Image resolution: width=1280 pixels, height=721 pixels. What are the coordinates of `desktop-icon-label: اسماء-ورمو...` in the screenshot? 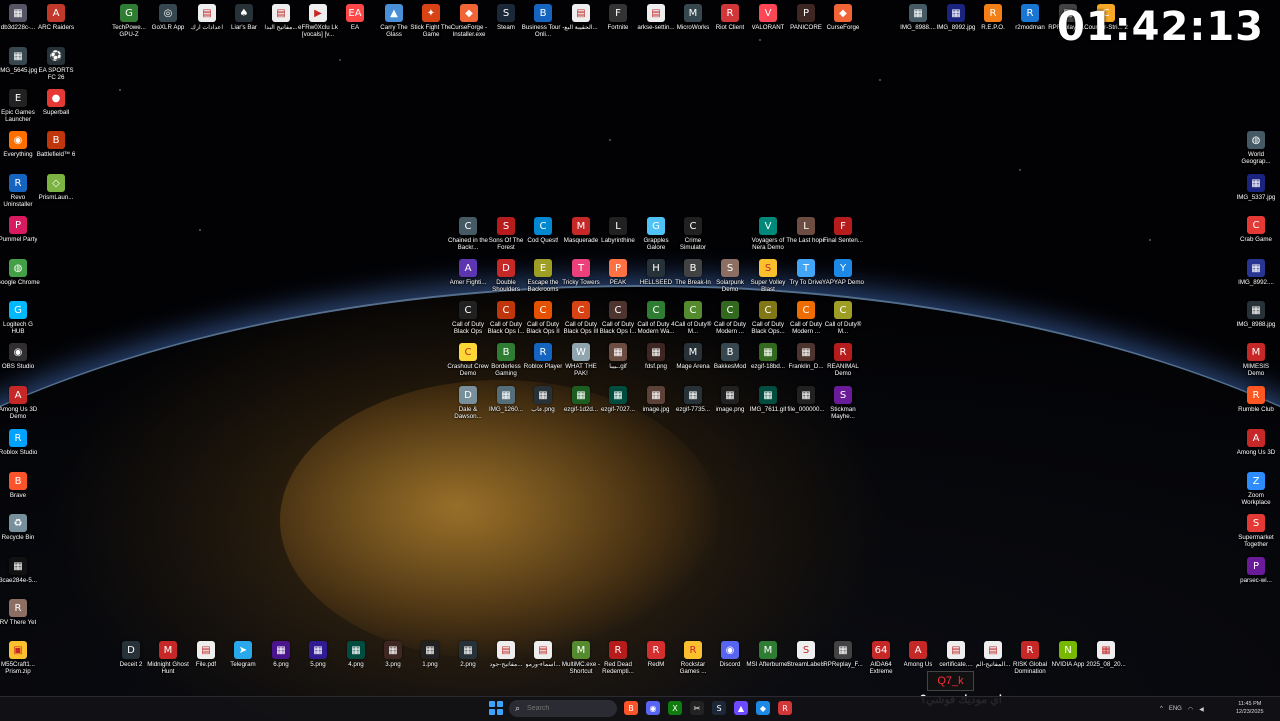 It's located at (543, 664).